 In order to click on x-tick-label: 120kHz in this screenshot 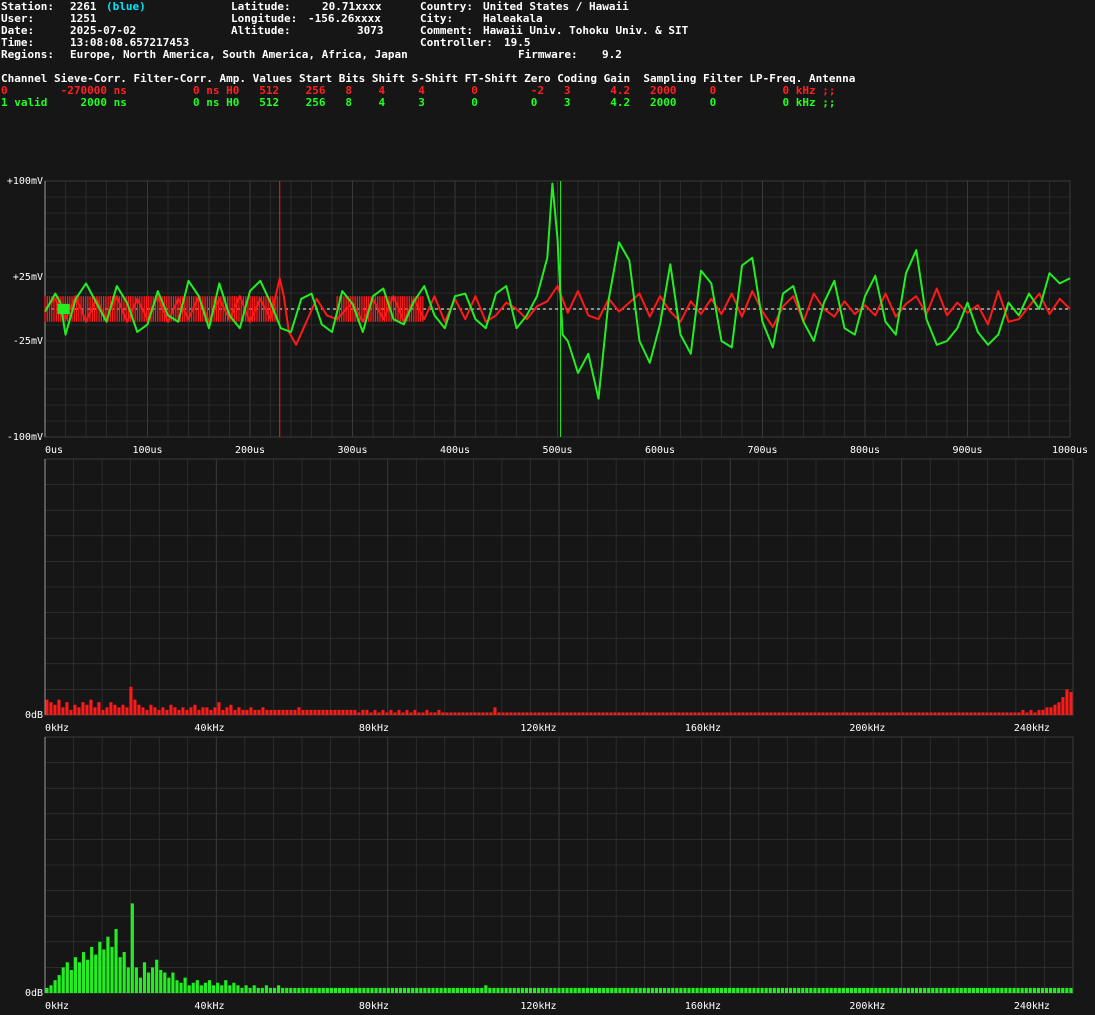, I will do `click(538, 1006)`.